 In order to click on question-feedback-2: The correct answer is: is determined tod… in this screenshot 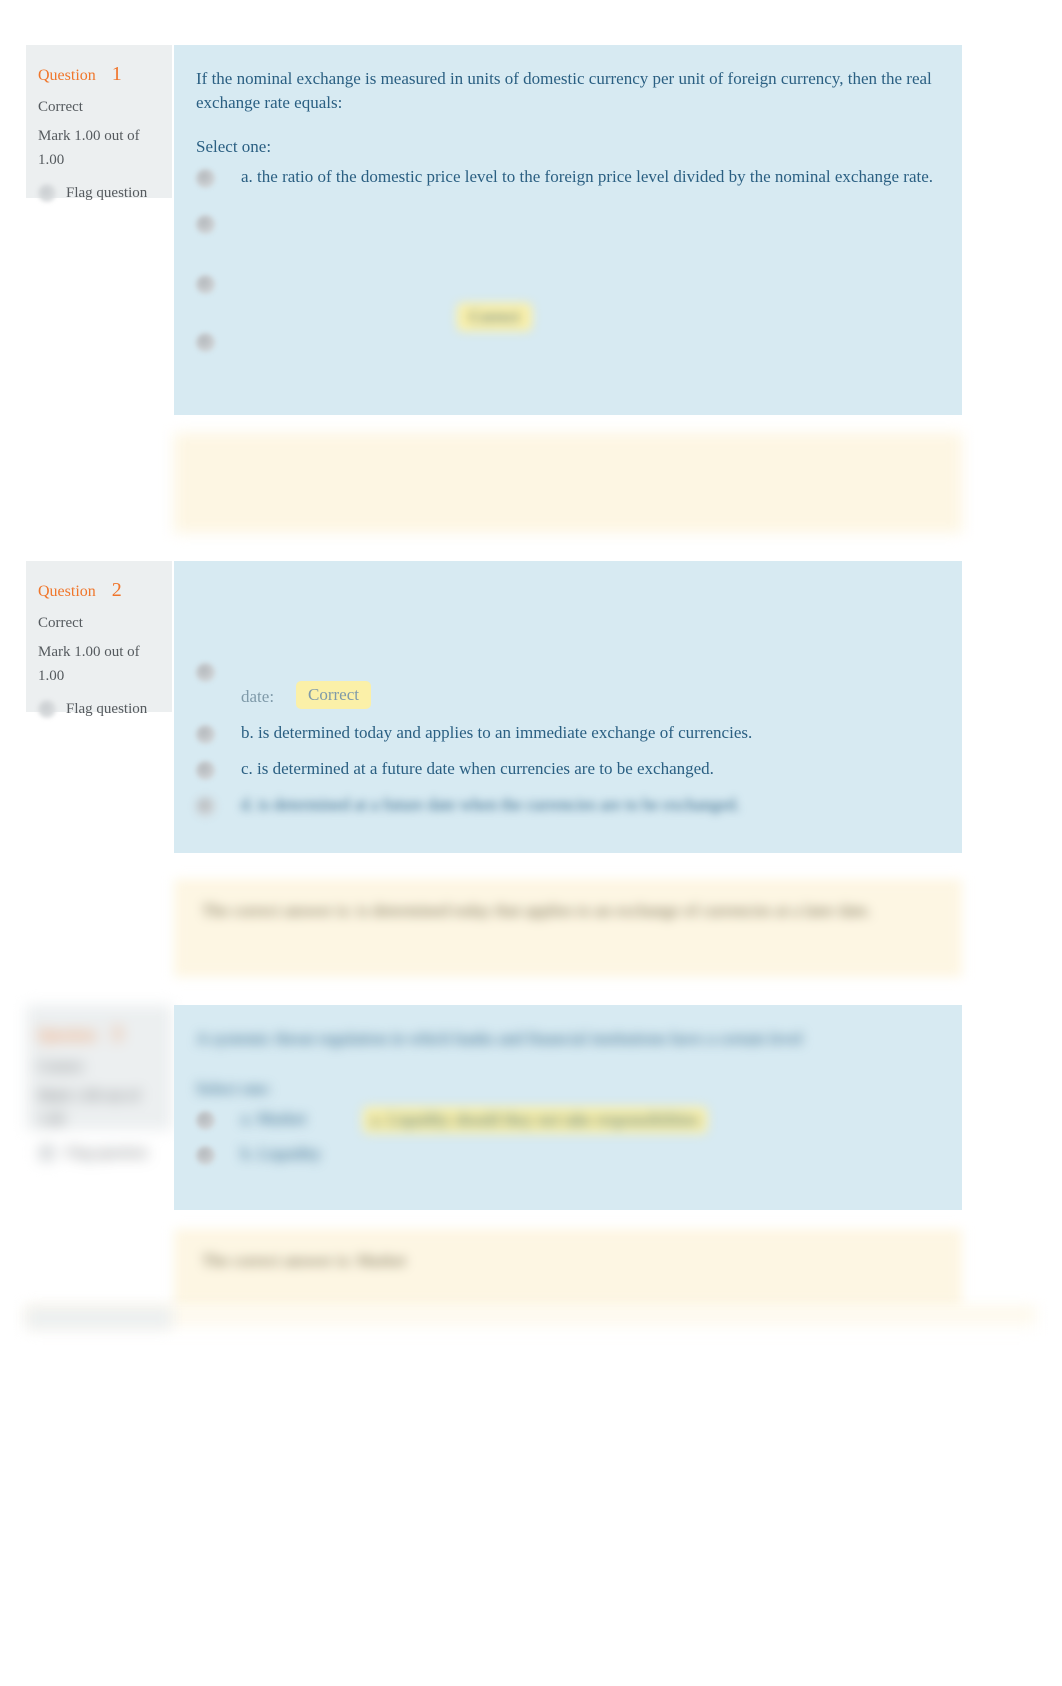, I will do `click(568, 928)`.